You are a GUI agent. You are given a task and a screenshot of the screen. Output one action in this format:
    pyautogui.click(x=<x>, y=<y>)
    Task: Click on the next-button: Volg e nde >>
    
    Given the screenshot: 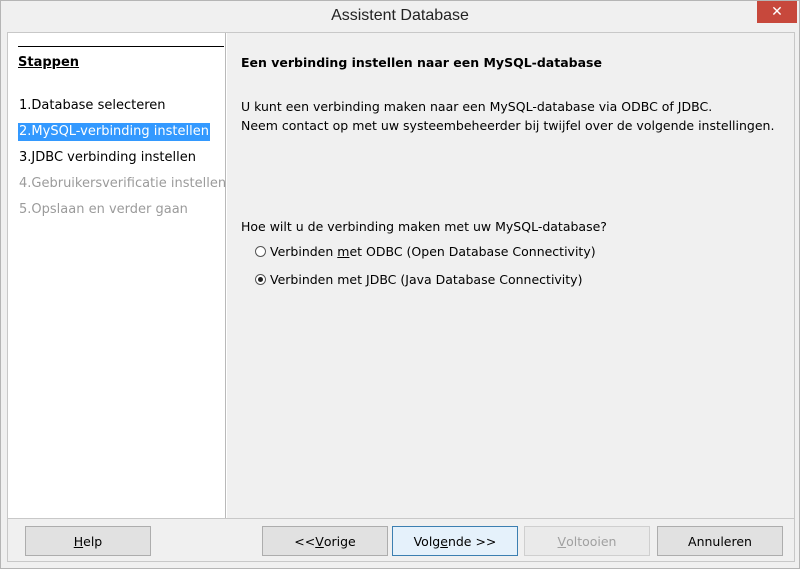 What is the action you would take?
    pyautogui.click(x=455, y=541)
    